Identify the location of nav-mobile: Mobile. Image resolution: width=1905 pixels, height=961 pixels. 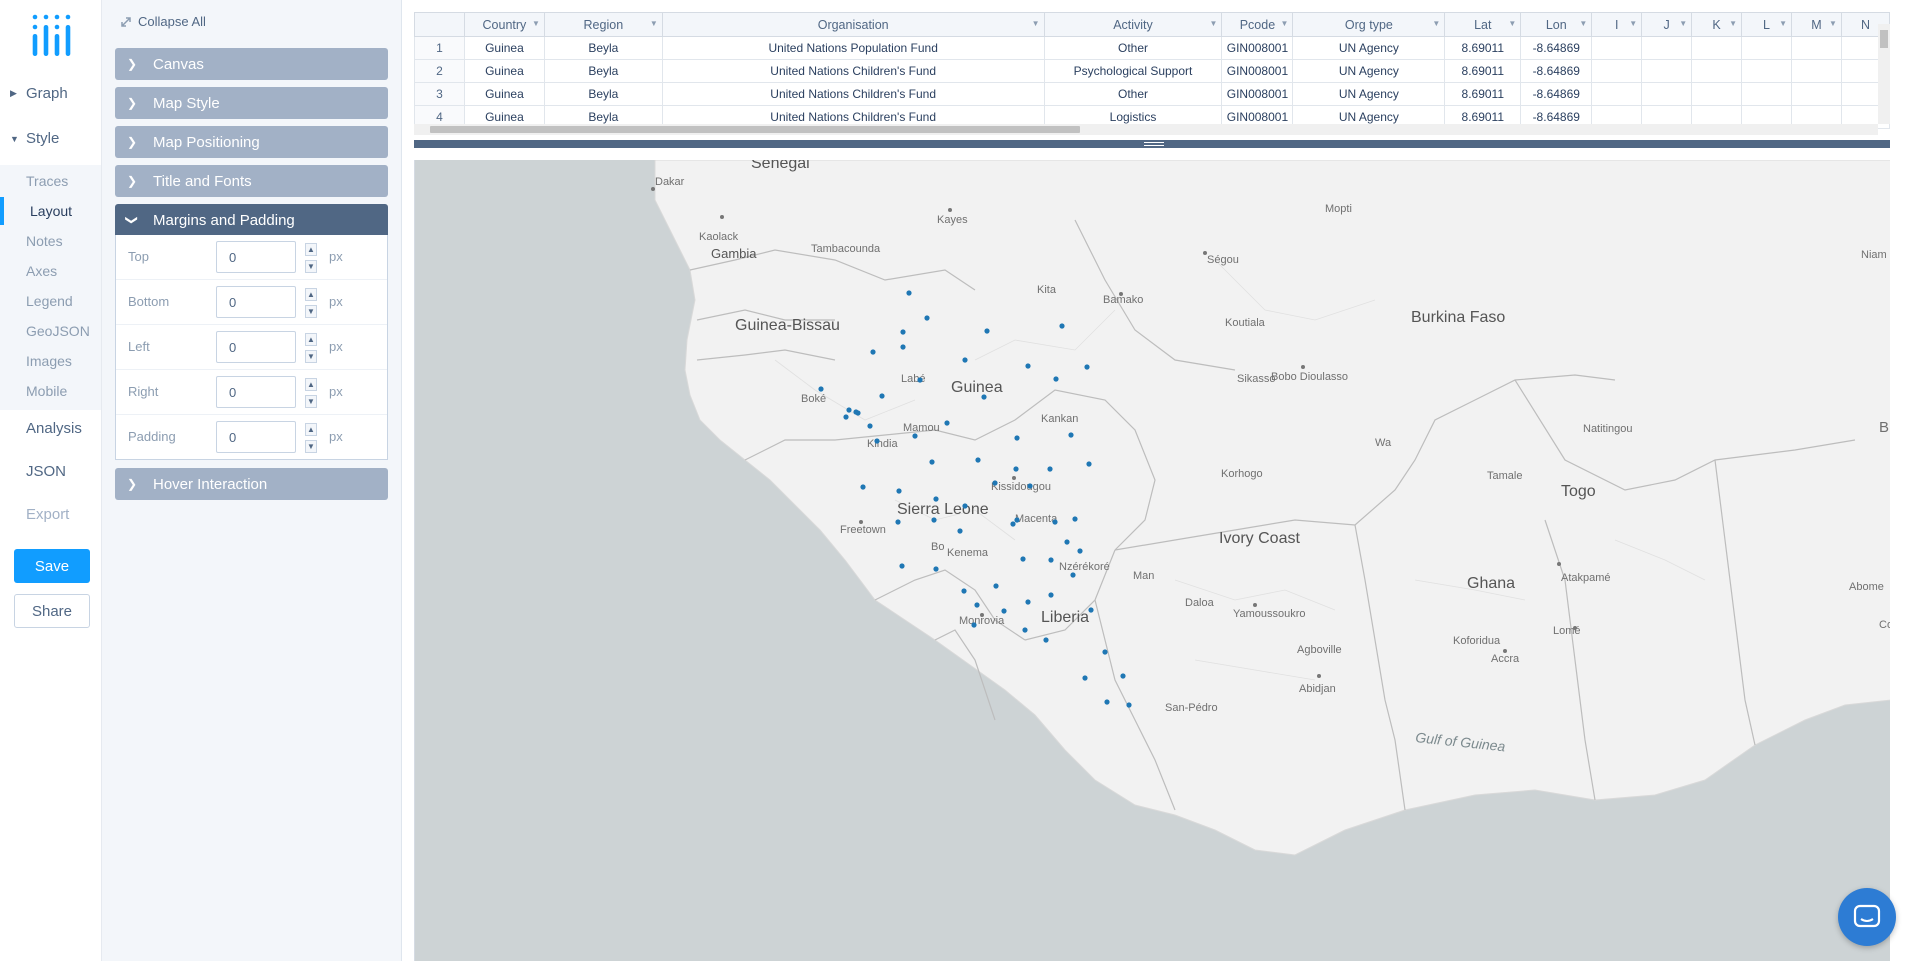
(46, 391).